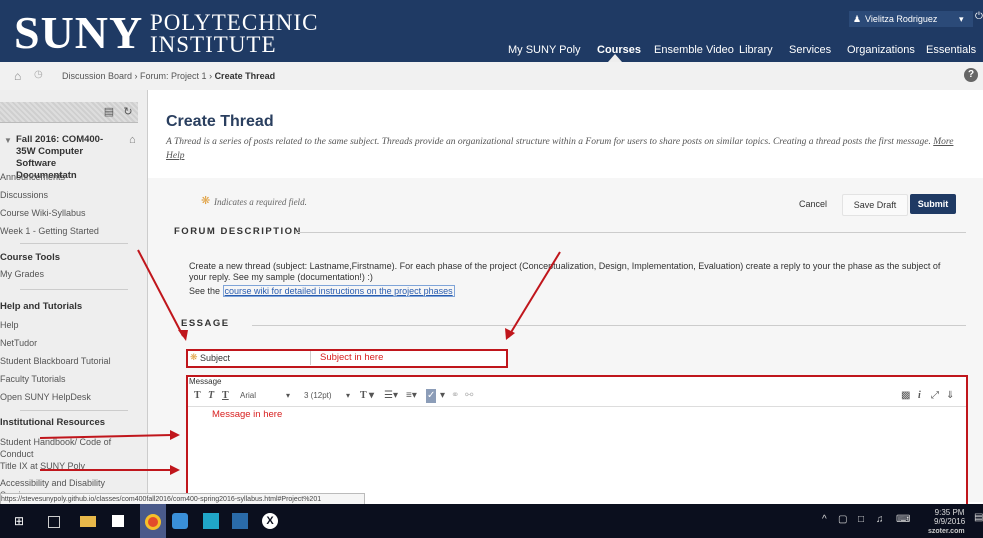 Image resolution: width=983 pixels, height=538 pixels. Describe the element at coordinates (857, 19) in the screenshot. I see `user-icon: ♟` at that location.